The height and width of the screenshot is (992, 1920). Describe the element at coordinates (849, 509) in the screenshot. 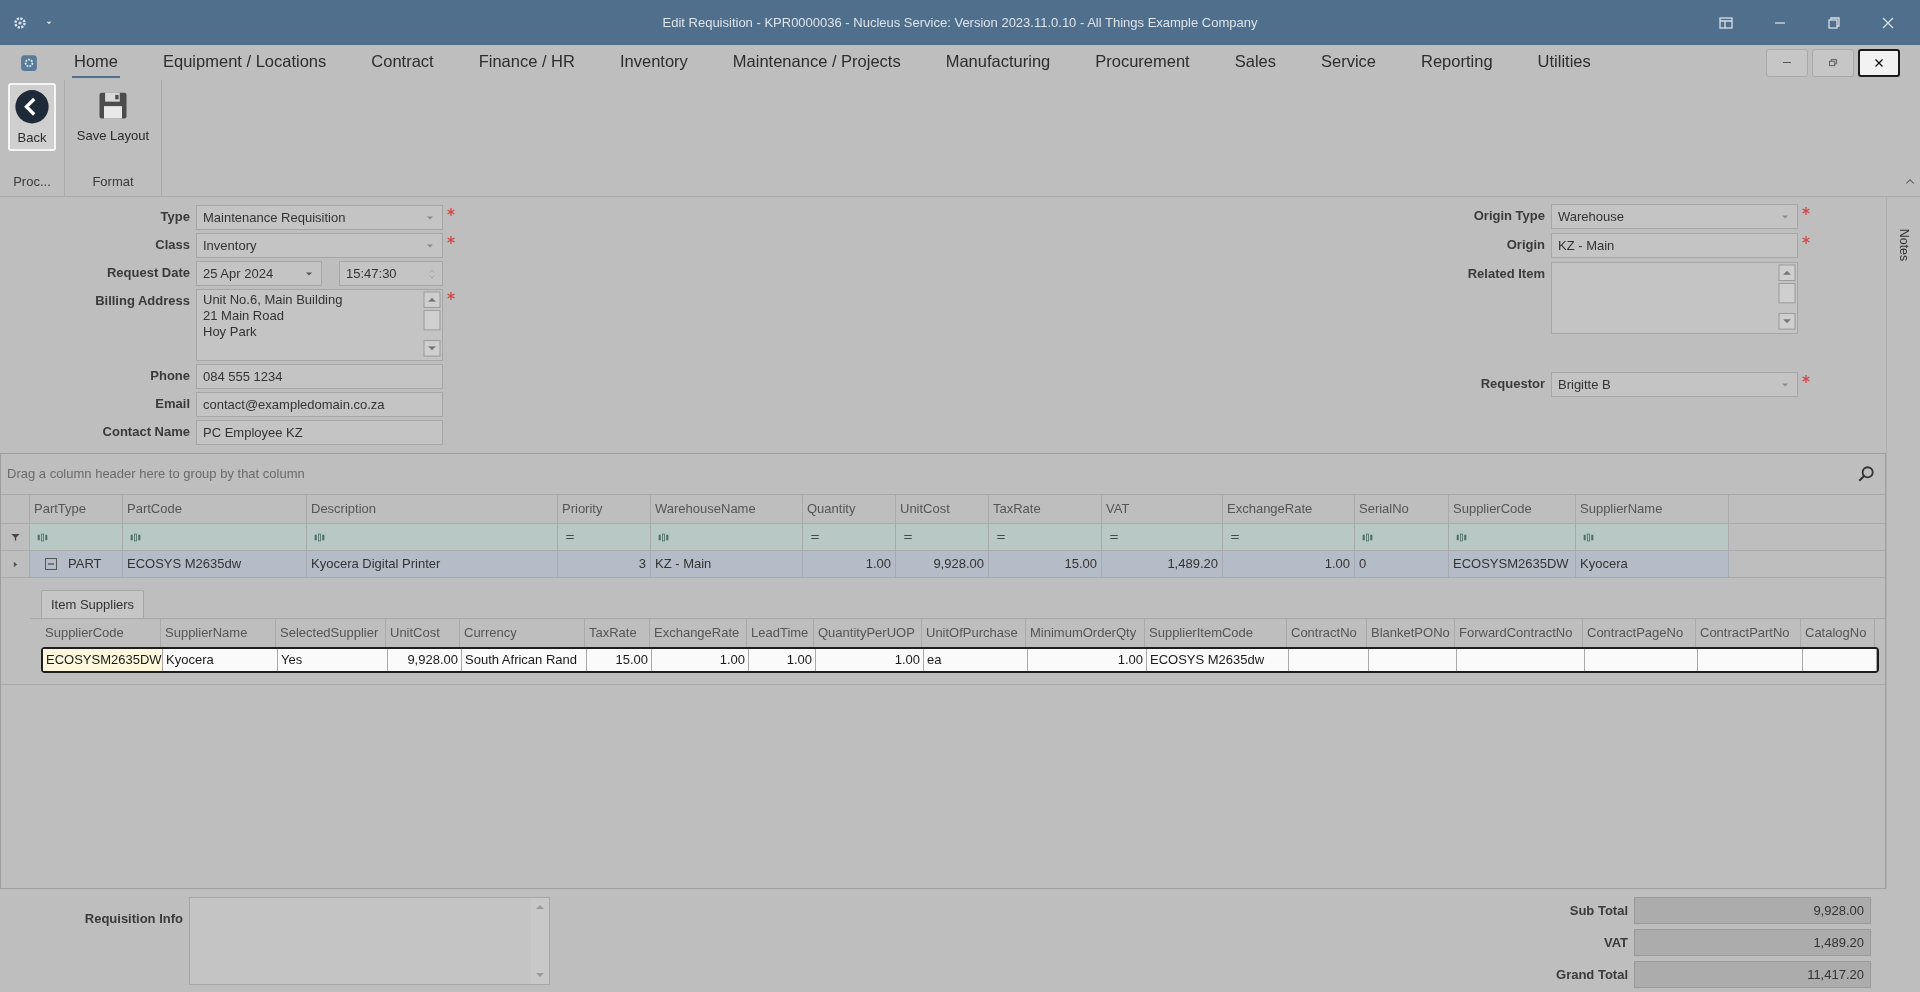

I see `column-header: Quantity` at that location.